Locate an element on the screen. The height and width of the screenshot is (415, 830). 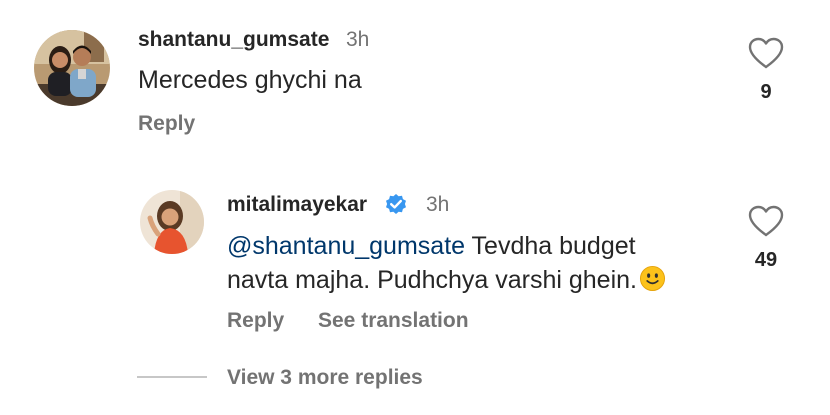
reply-username: mitalimayekar is located at coordinates (297, 205).